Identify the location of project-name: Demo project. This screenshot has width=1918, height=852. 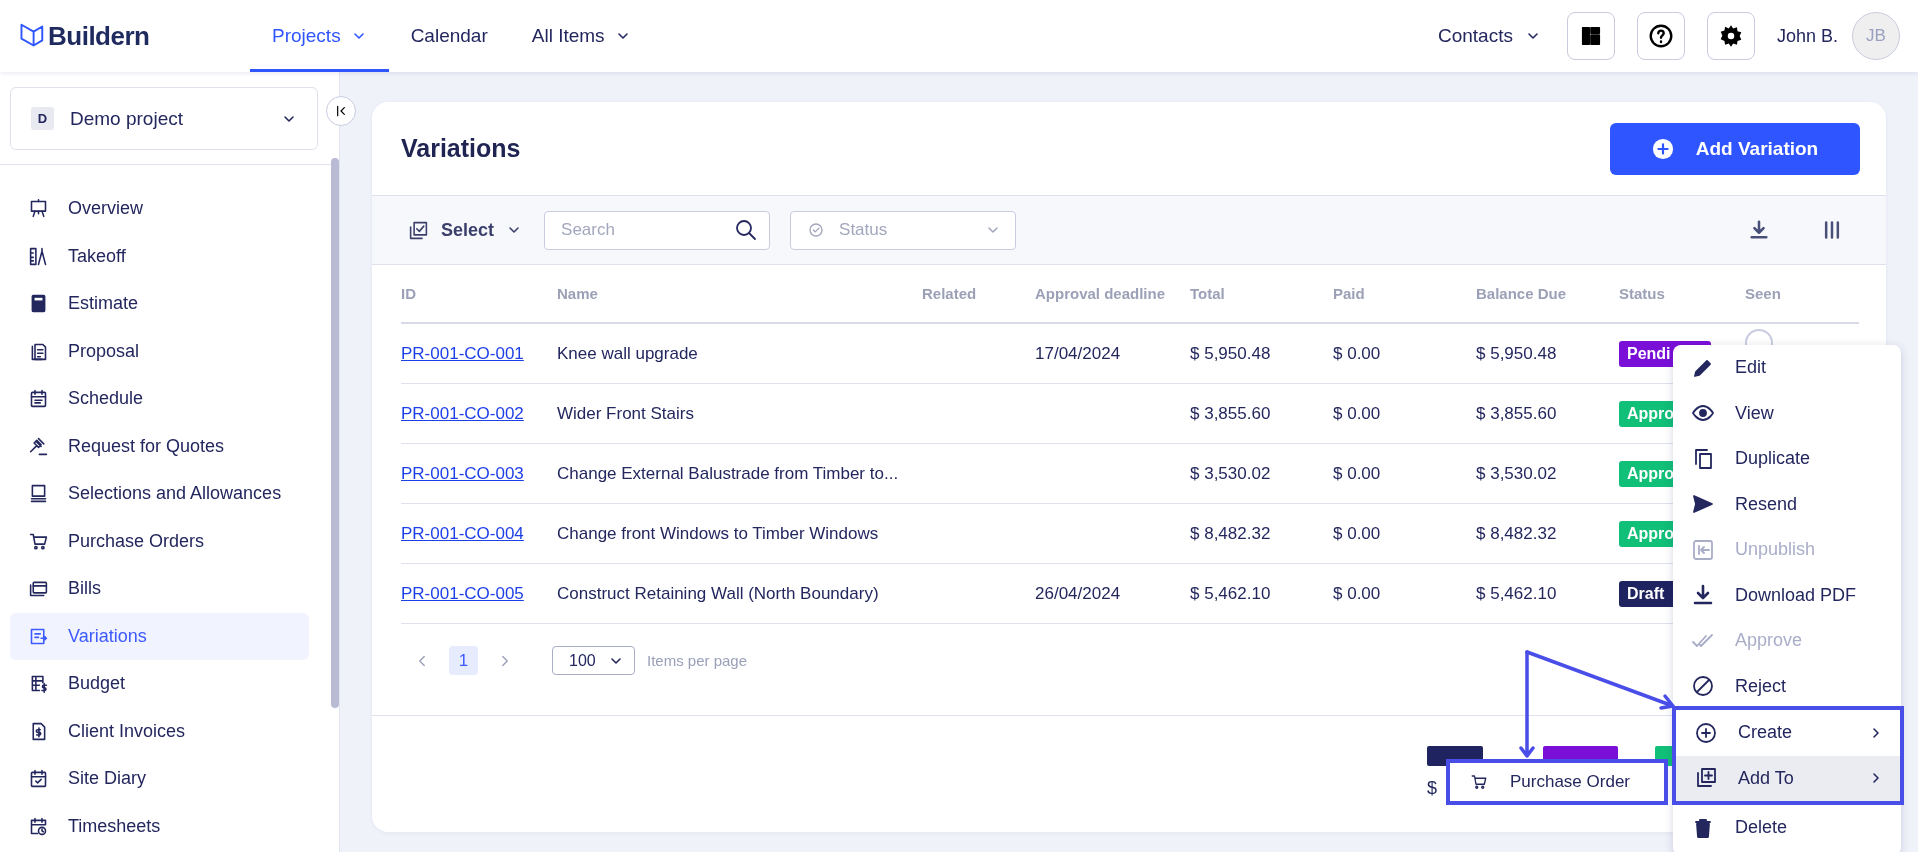
(127, 118).